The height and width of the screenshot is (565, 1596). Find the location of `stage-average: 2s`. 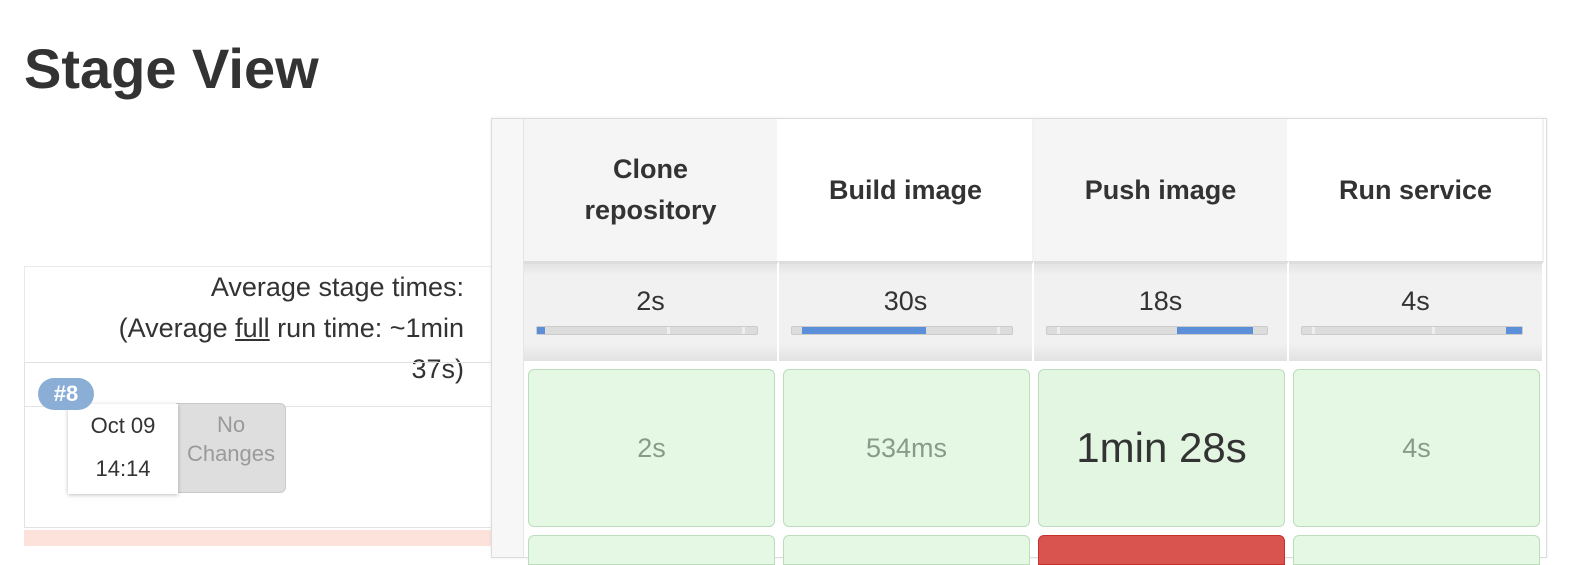

stage-average: 2s is located at coordinates (651, 311).